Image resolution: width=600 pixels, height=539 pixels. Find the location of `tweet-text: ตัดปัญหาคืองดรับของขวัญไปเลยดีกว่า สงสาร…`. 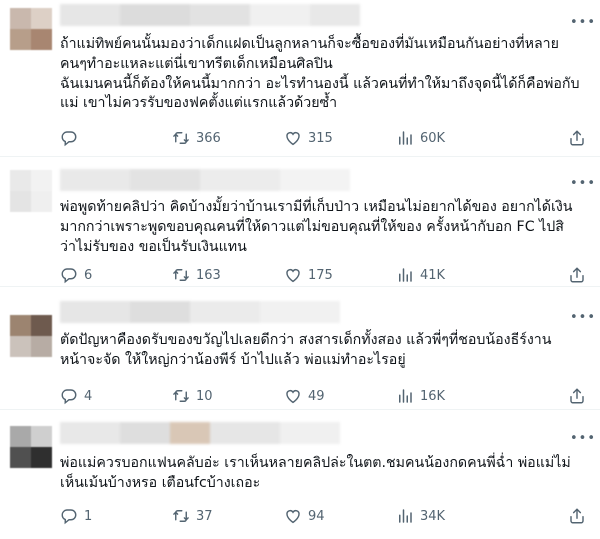

tweet-text: ตัดปัญหาคืองดรับของขวัญไปเลยดีกว่า สงสาร… is located at coordinates (325, 351).